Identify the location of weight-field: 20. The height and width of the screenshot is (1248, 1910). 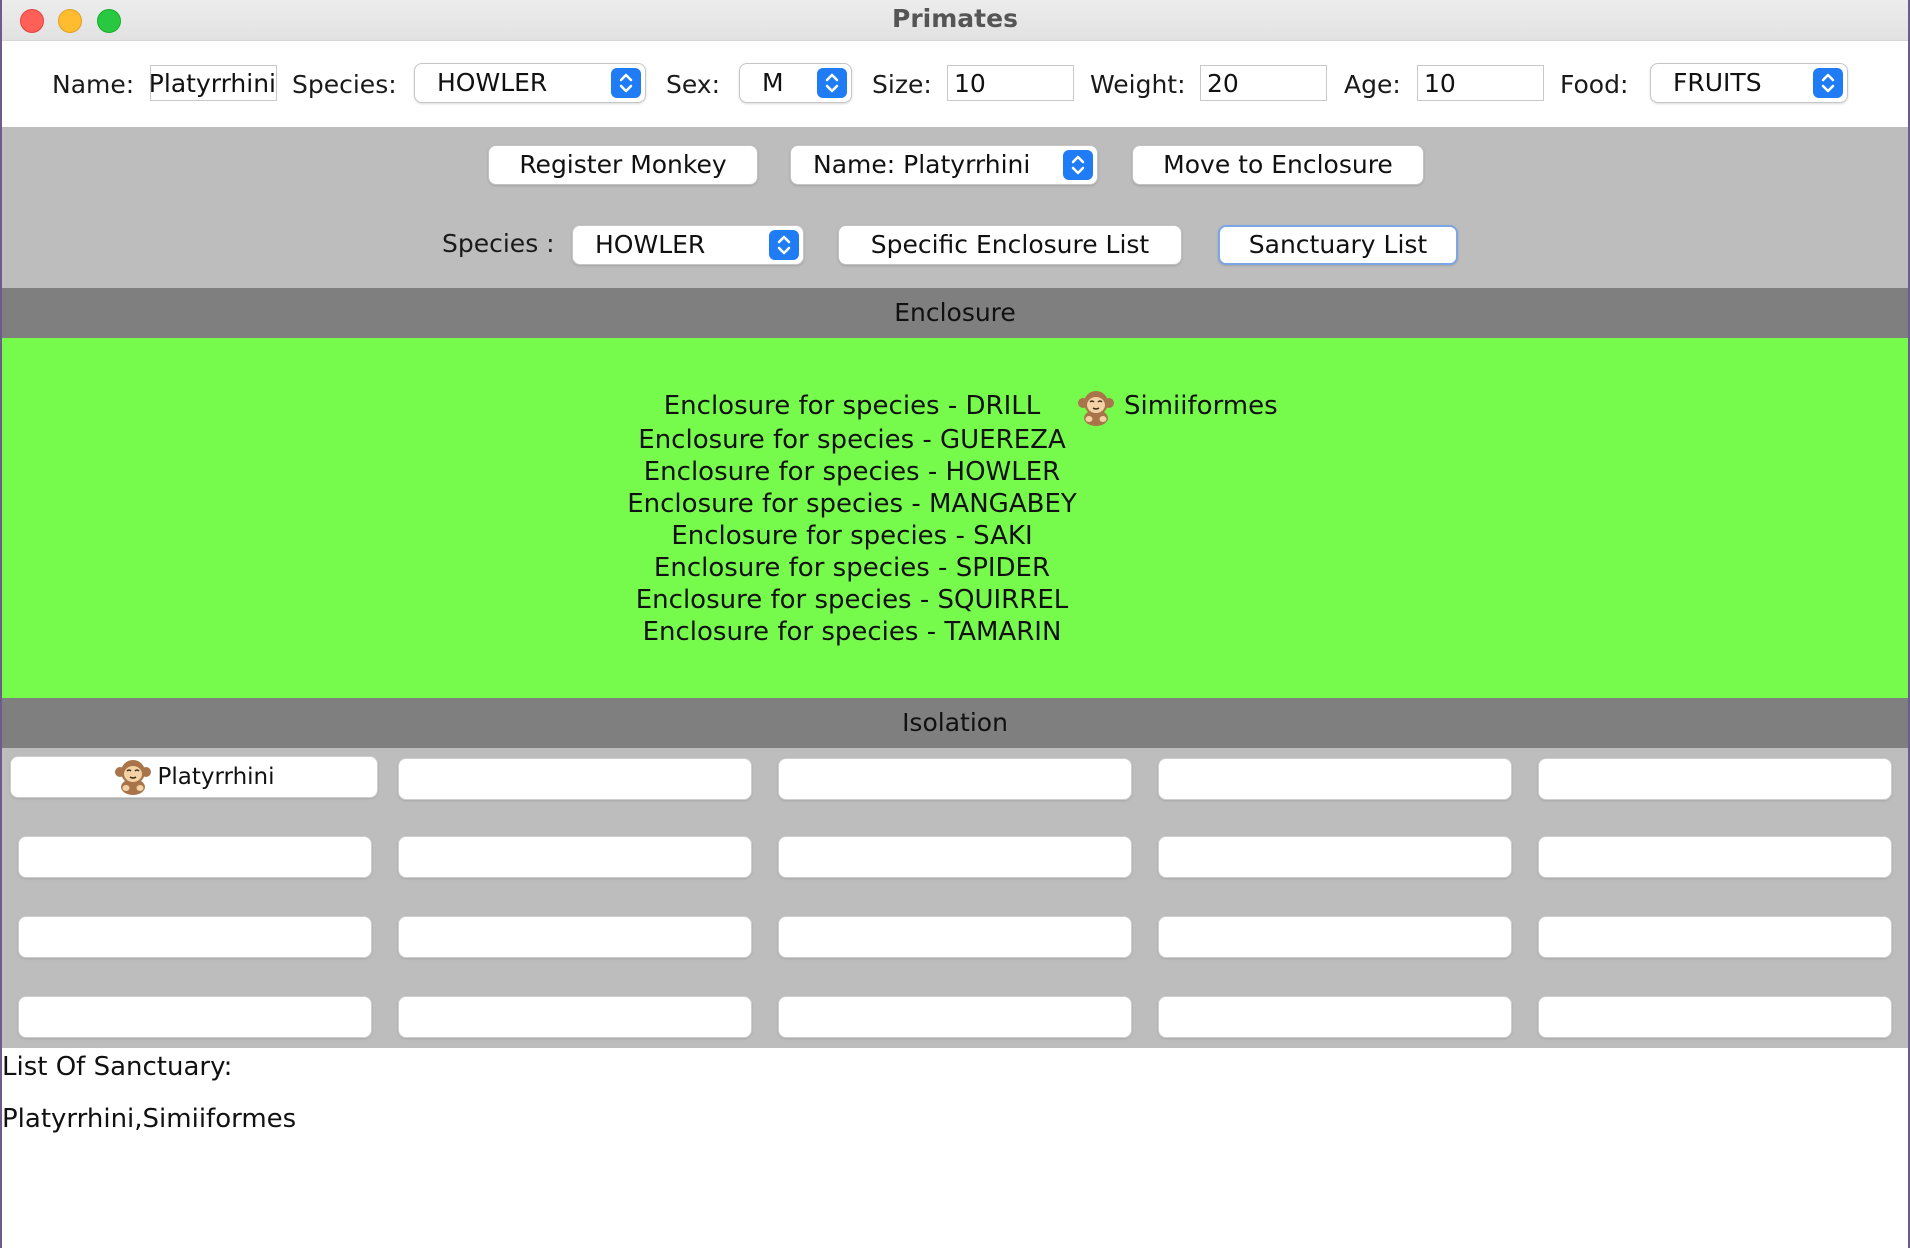
(1263, 83).